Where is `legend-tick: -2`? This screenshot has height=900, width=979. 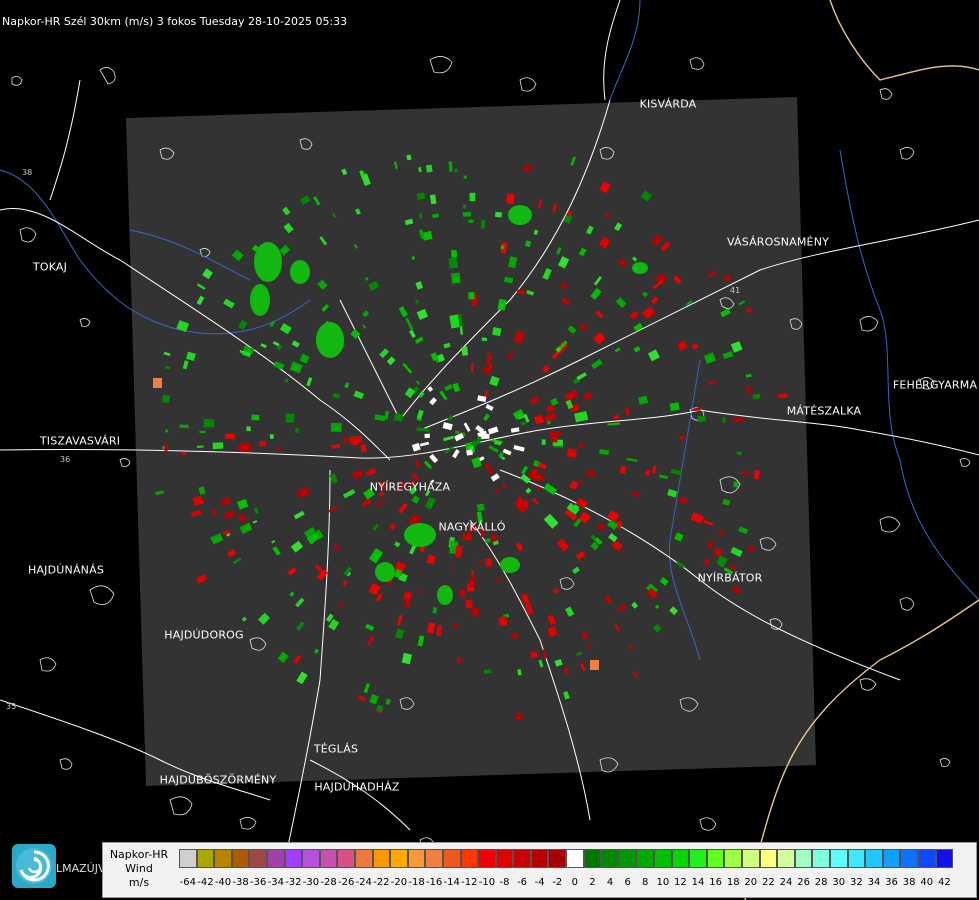
legend-tick: -2 is located at coordinates (557, 882).